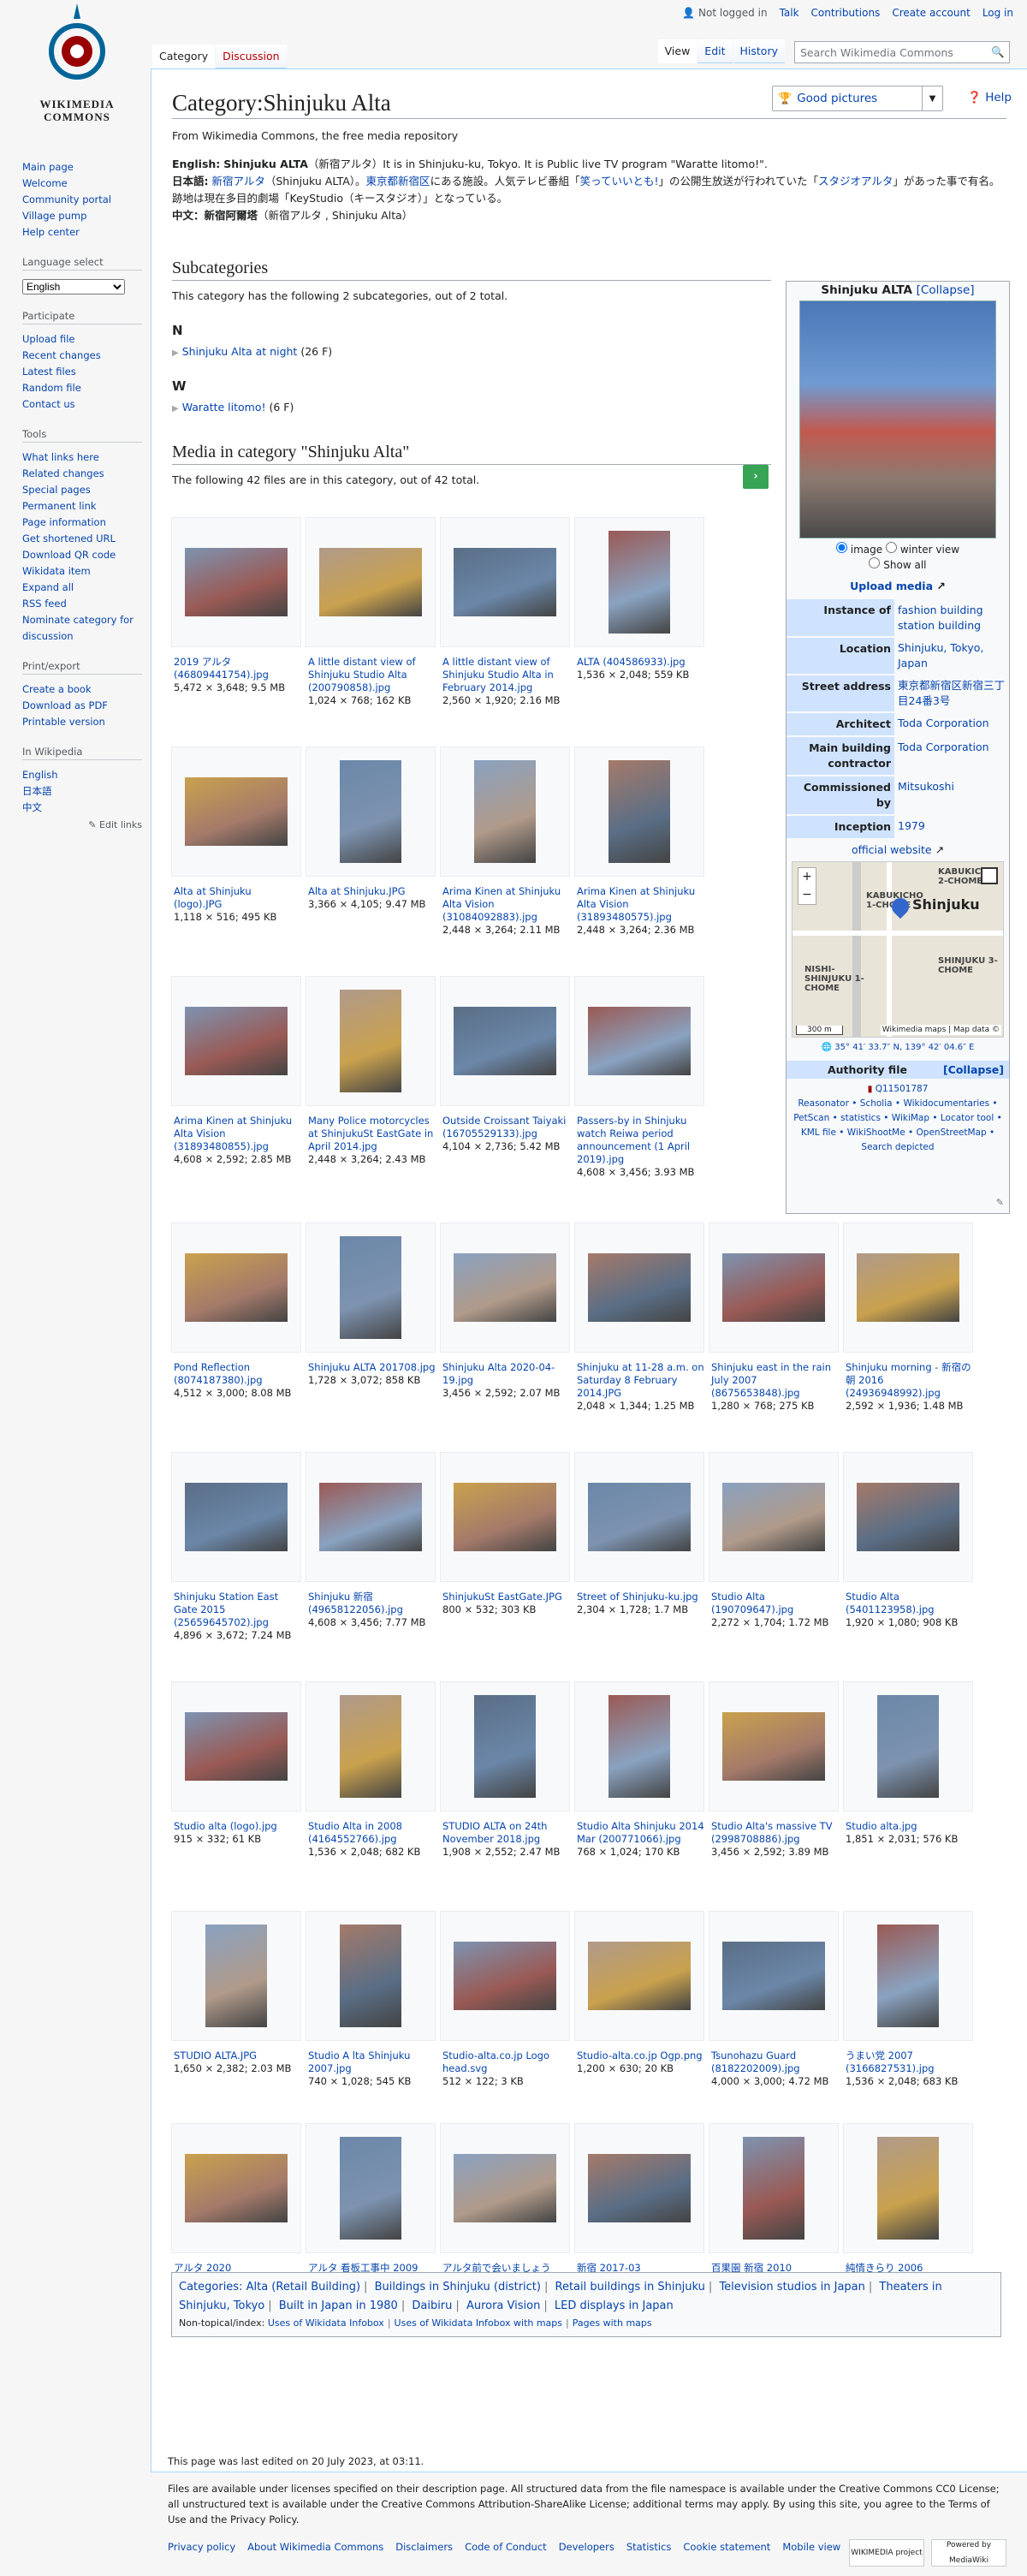 The height and width of the screenshot is (2576, 1027). What do you see at coordinates (495, 2061) in the screenshot?
I see `file-name-link: Studio-alta.co.jp Logo head.svg` at bounding box center [495, 2061].